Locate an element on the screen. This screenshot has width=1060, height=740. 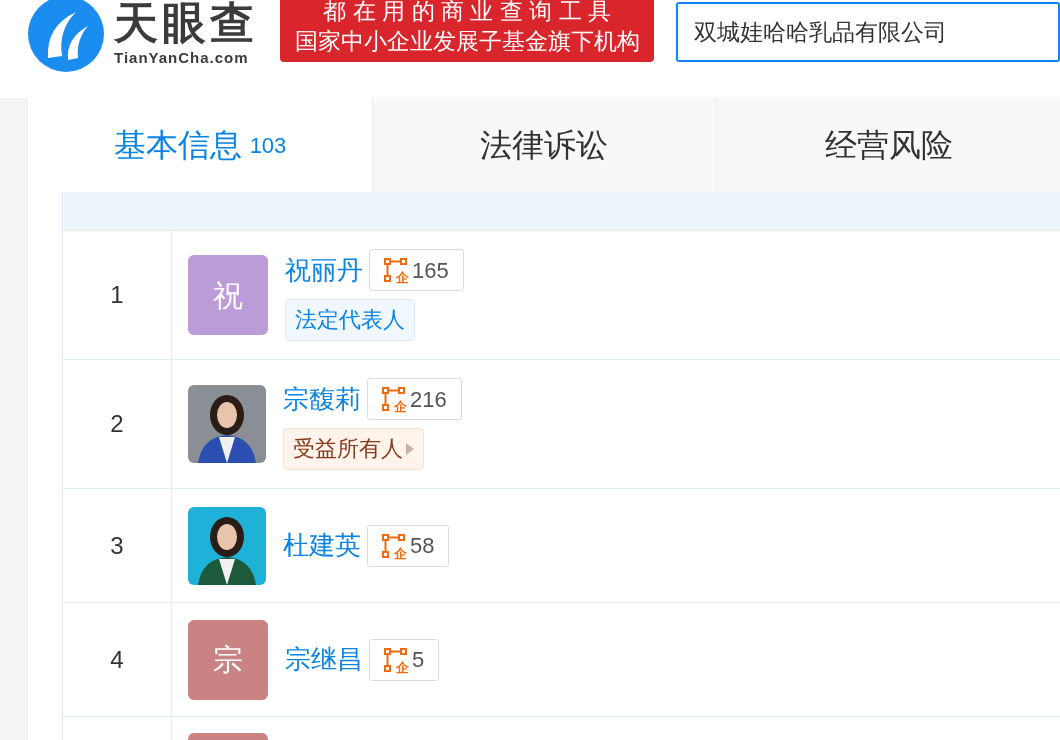
caret-icon is located at coordinates (410, 449).